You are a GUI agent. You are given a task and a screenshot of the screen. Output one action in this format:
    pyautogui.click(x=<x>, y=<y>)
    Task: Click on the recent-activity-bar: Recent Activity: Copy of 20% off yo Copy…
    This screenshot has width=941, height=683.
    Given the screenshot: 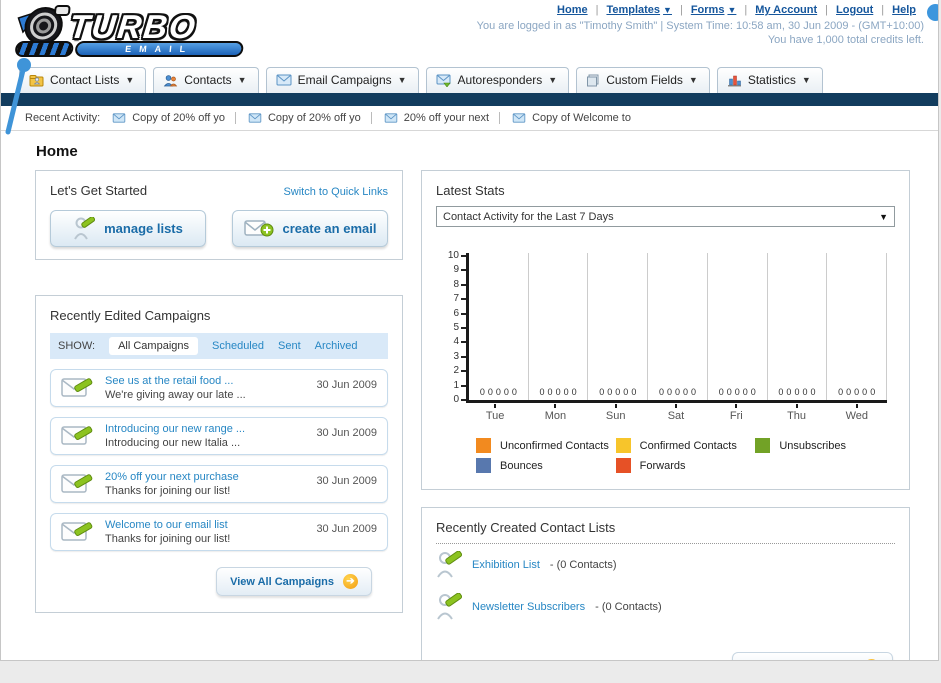 What is the action you would take?
    pyautogui.click(x=469, y=118)
    